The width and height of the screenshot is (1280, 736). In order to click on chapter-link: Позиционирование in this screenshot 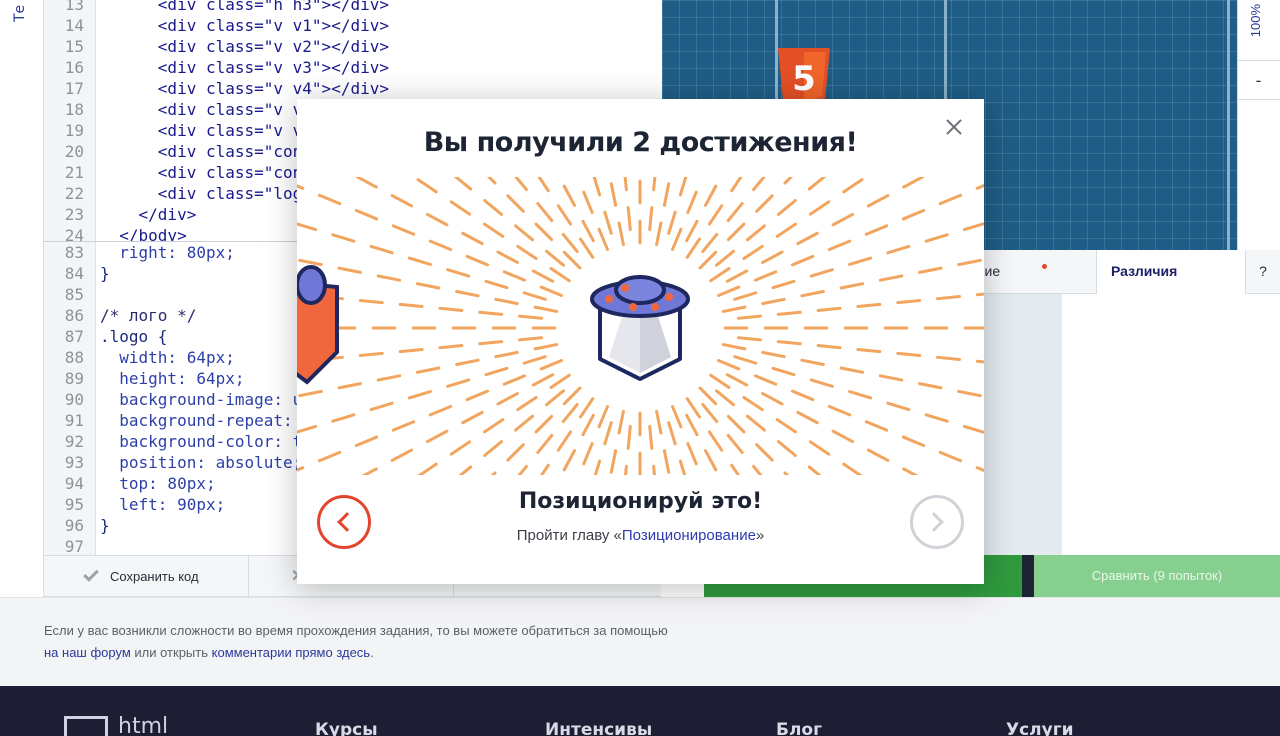, I will do `click(689, 535)`.